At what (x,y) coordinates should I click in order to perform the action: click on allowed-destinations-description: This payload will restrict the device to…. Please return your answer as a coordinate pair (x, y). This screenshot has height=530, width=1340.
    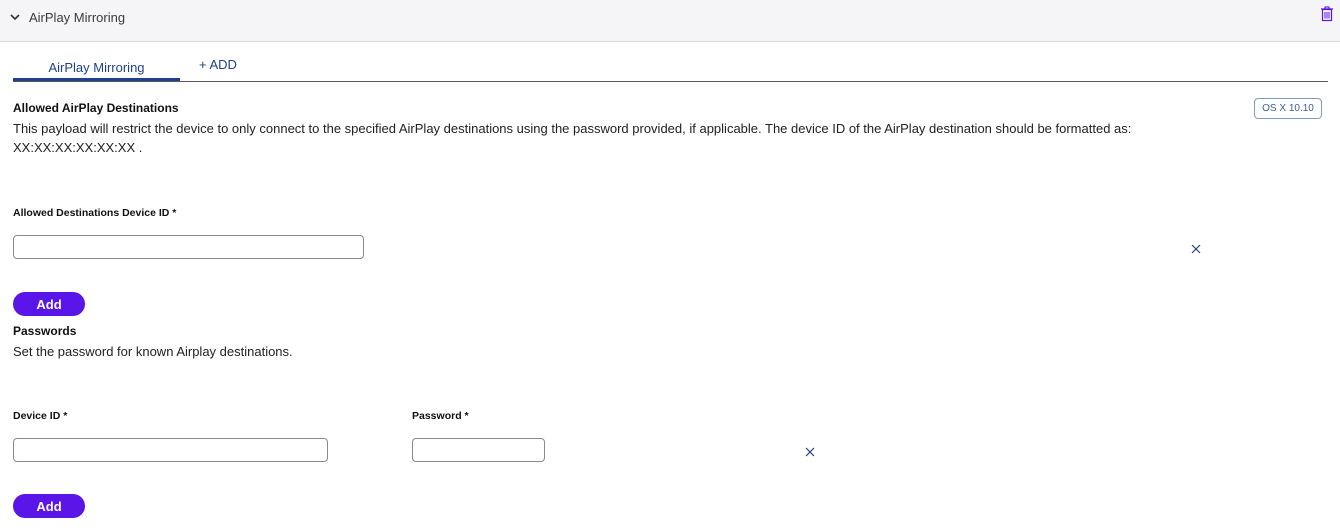
    Looking at the image, I should click on (572, 128).